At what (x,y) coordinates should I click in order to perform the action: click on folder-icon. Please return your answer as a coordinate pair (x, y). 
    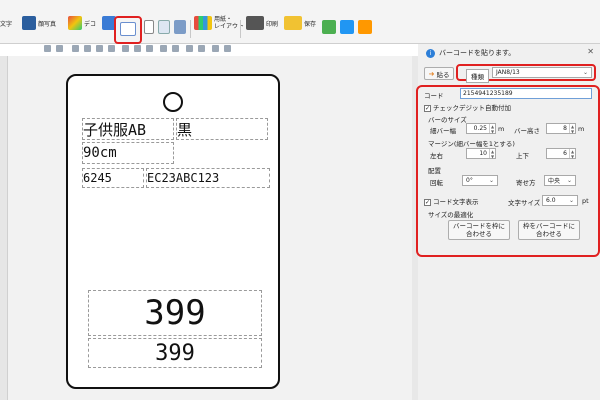
    Looking at the image, I should click on (293, 23).